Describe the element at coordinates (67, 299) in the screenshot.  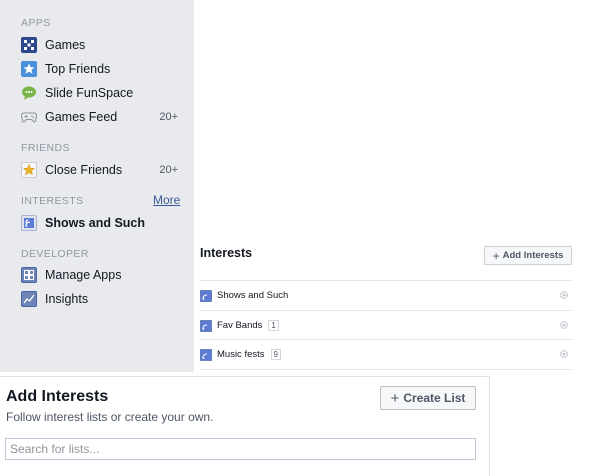
I see `sidebar-item-label: Insights` at that location.